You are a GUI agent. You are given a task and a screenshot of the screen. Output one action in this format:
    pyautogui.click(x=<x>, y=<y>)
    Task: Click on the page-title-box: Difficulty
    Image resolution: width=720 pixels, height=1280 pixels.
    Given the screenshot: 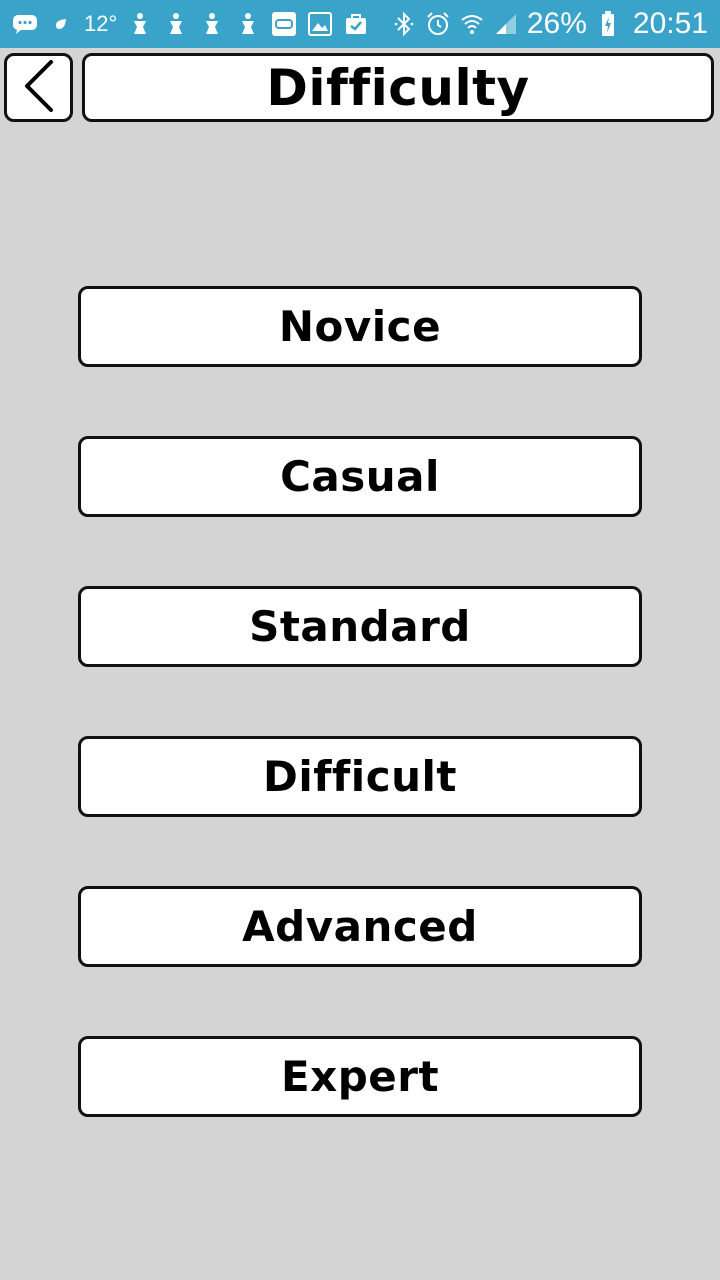 What is the action you would take?
    pyautogui.click(x=398, y=87)
    